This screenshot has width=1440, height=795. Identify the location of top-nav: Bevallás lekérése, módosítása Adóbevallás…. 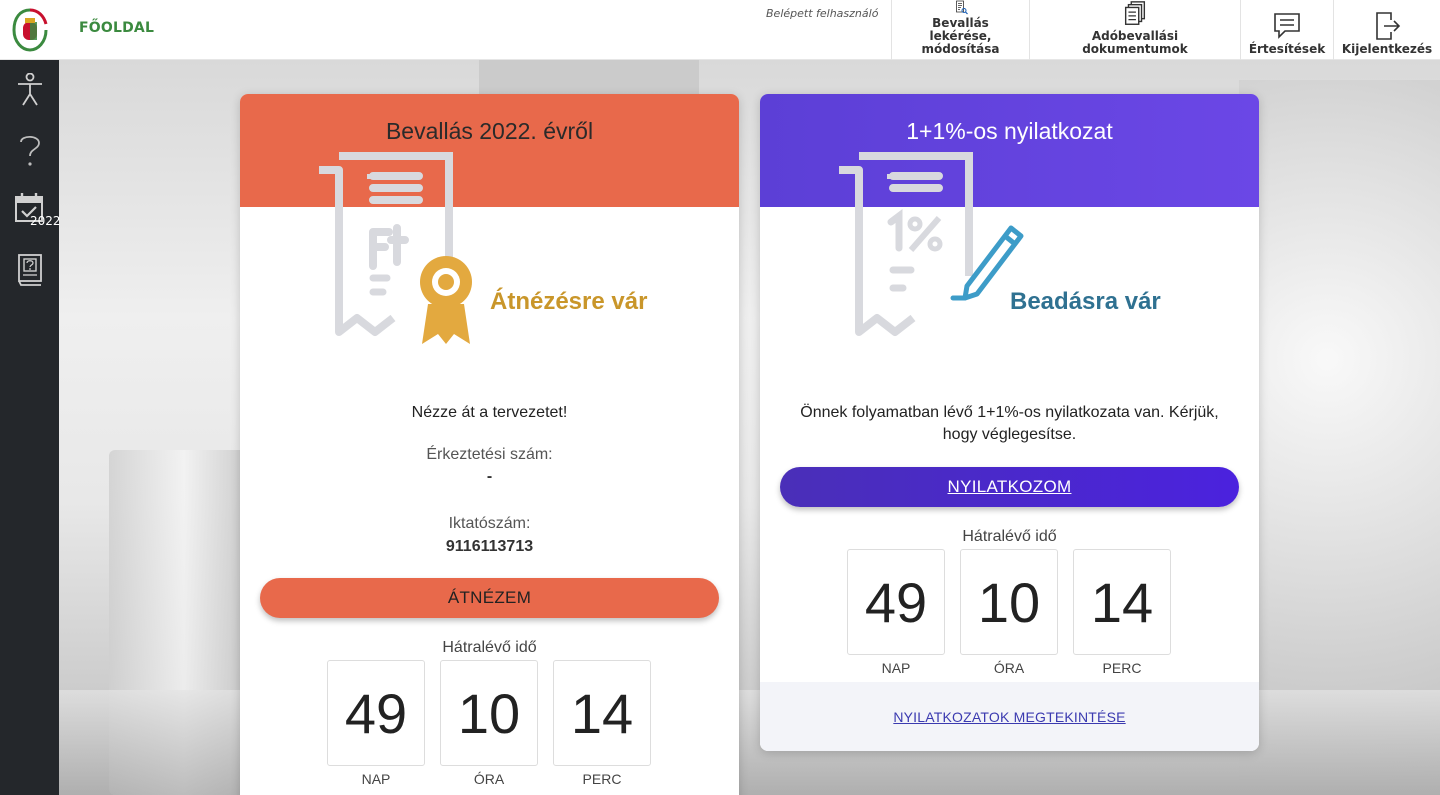
(1165, 30).